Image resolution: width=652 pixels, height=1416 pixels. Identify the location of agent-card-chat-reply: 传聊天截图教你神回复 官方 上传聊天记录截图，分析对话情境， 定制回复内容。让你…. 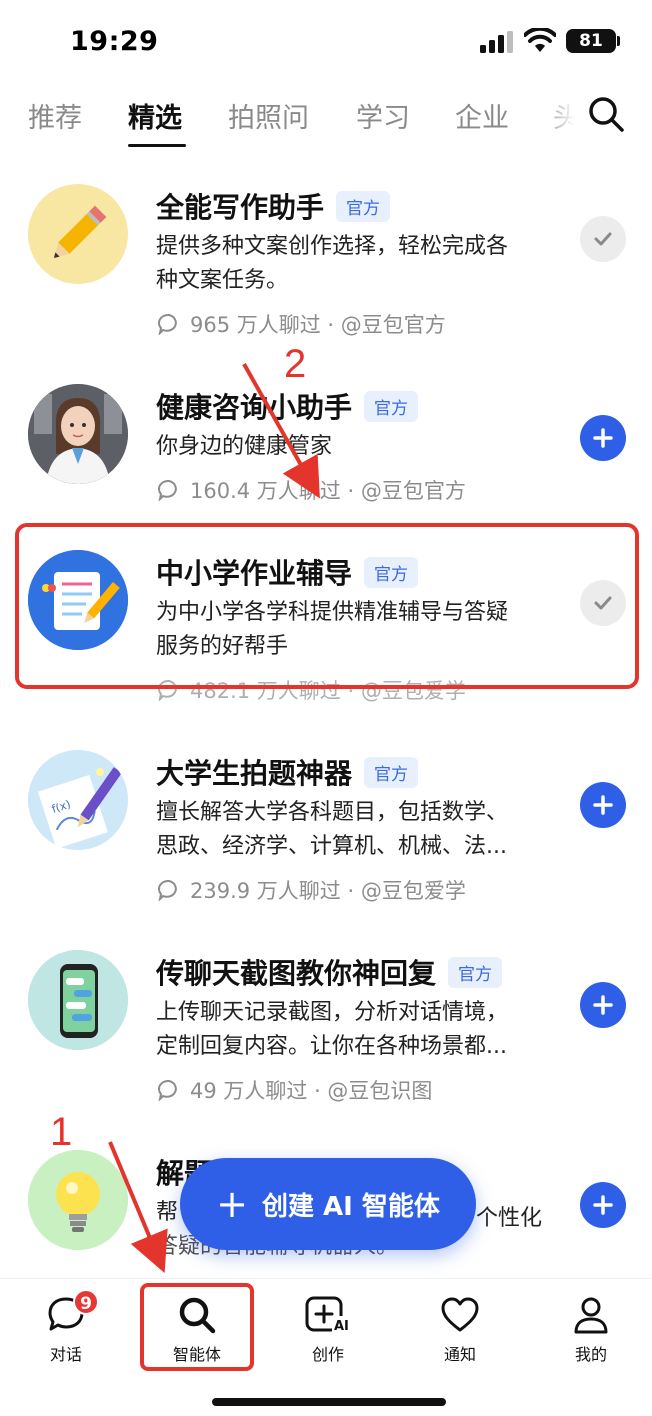
(326, 1021).